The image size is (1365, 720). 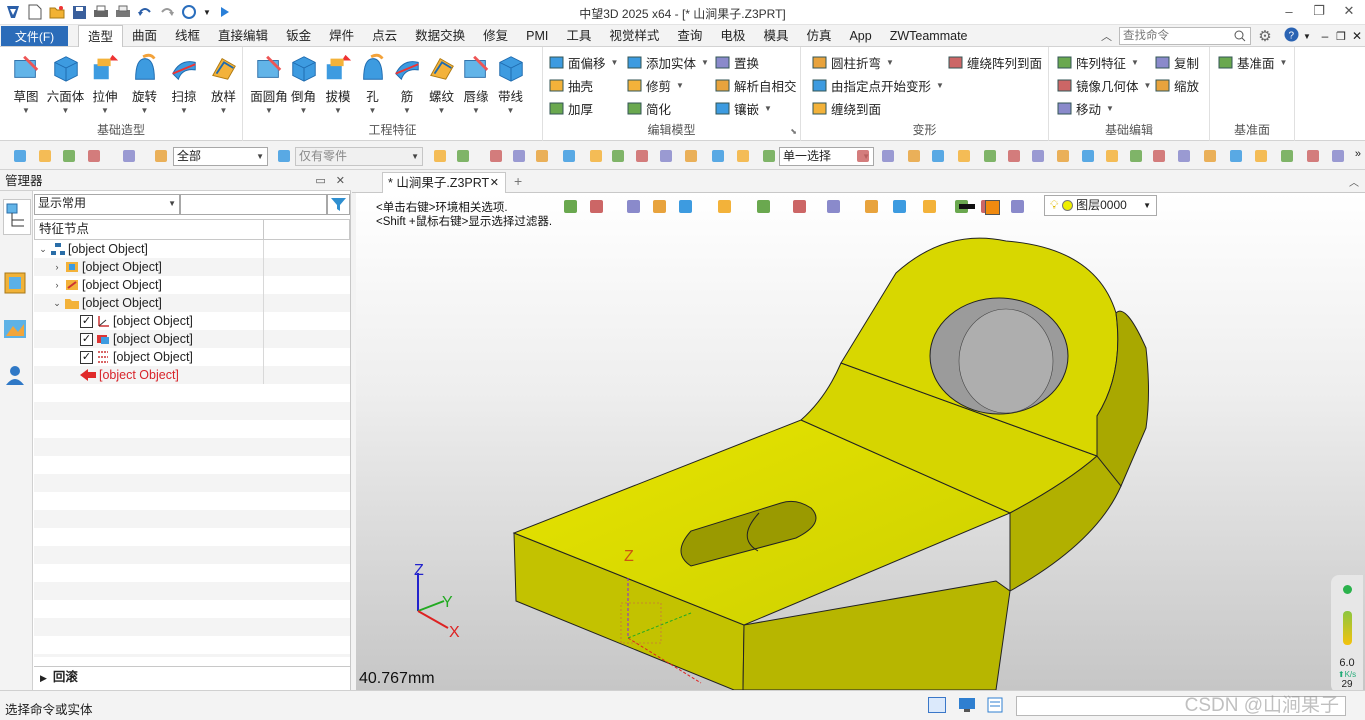 What do you see at coordinates (17, 217) in the screenshot?
I see `history-tab-icon` at bounding box center [17, 217].